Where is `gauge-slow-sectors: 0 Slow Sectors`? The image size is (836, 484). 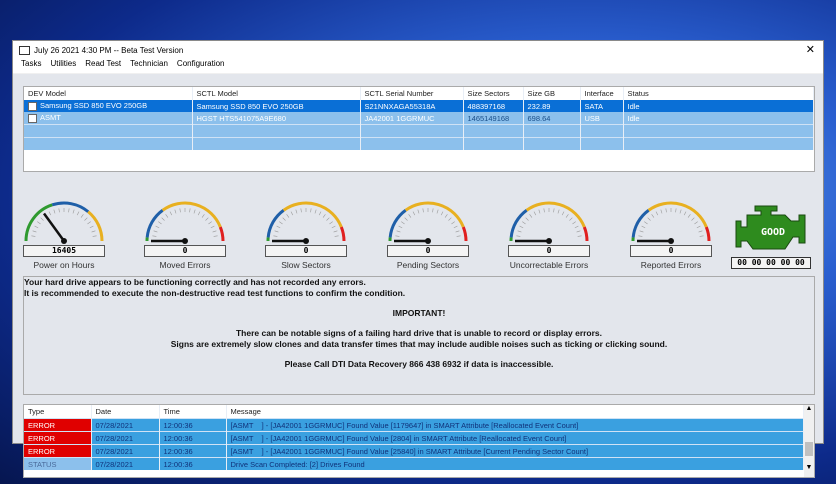
gauge-slow-sectors: 0 Slow Sectors is located at coordinates (306, 235).